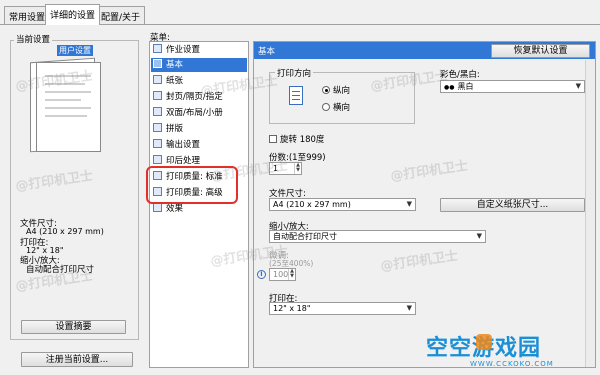 The image size is (600, 375). I want to click on effects-icon, so click(157, 207).